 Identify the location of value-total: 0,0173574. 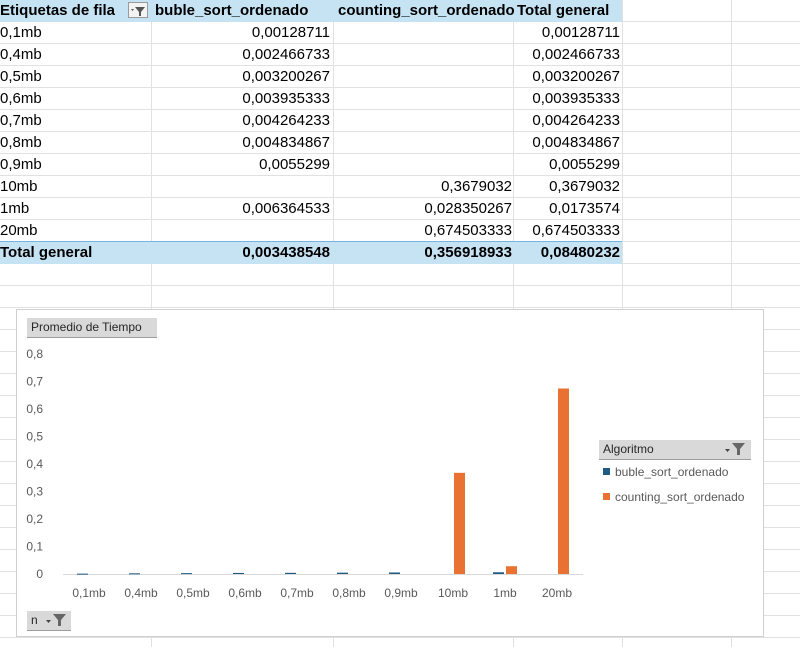
(584, 208).